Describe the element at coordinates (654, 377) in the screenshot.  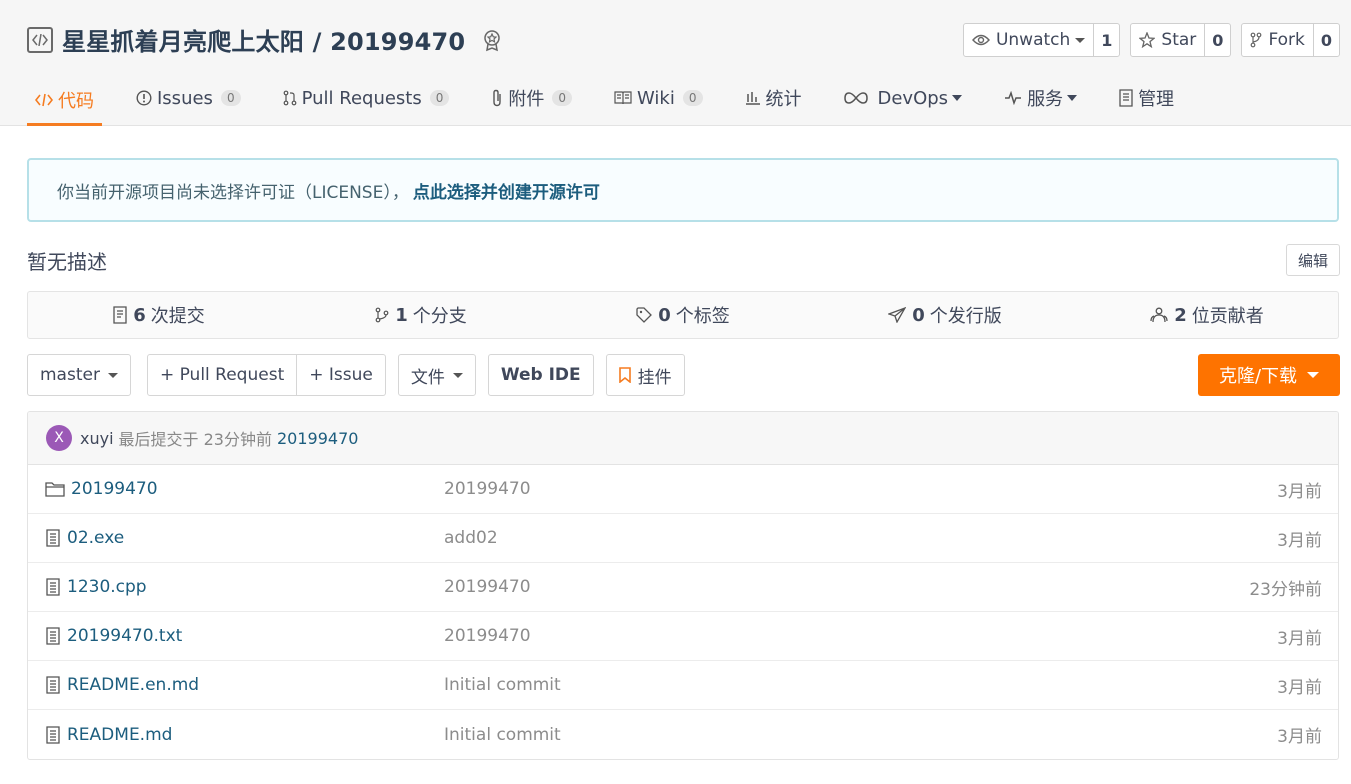
I see `widget-label: 挂件` at that location.